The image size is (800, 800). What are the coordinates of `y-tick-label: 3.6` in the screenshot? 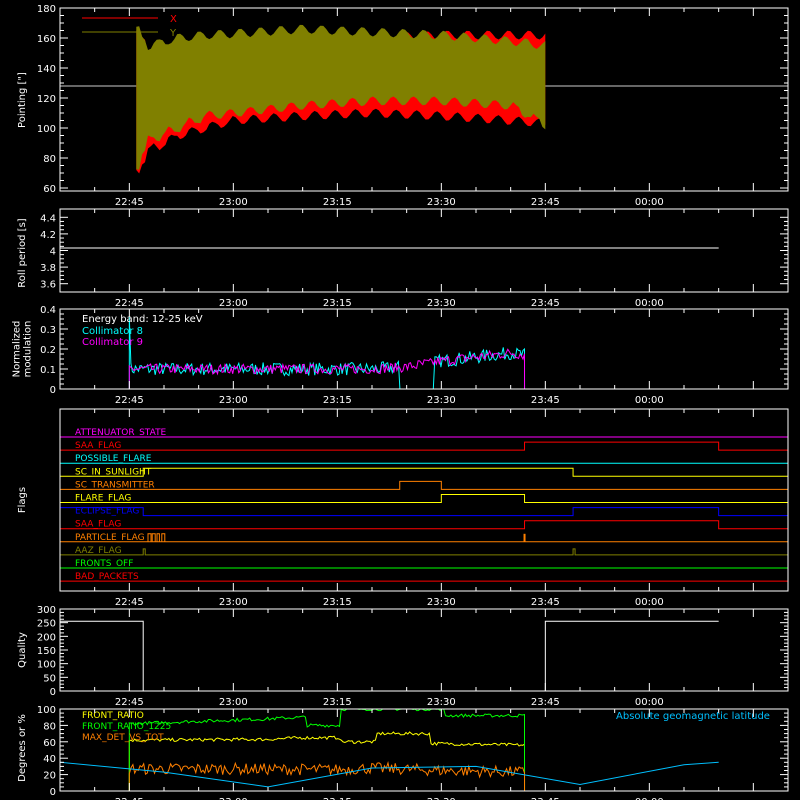 It's located at (48, 285).